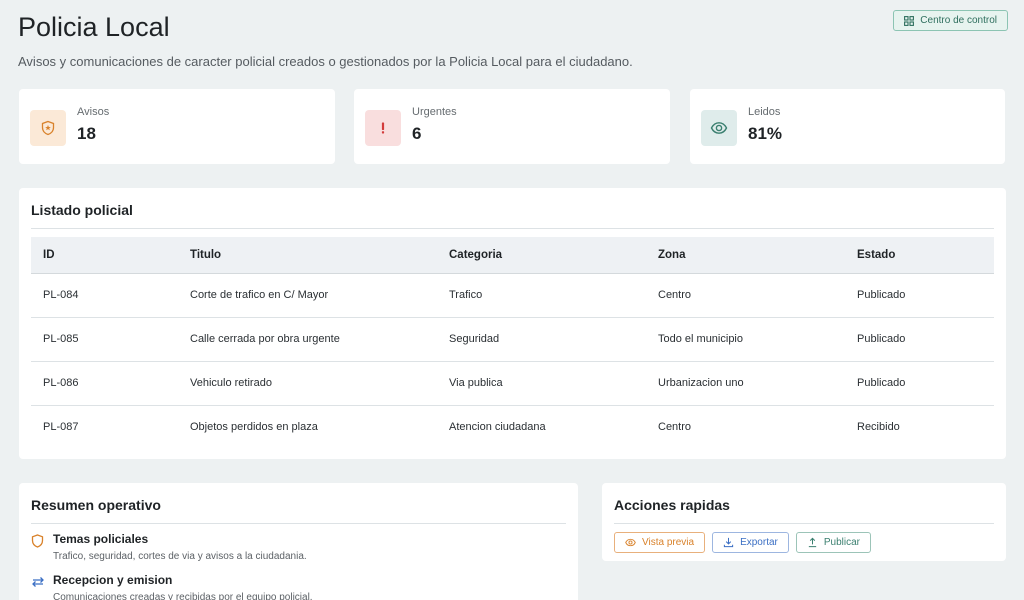 The image size is (1024, 600). What do you see at coordinates (307, 255) in the screenshot?
I see `column-header-titulo: Titulo` at bounding box center [307, 255].